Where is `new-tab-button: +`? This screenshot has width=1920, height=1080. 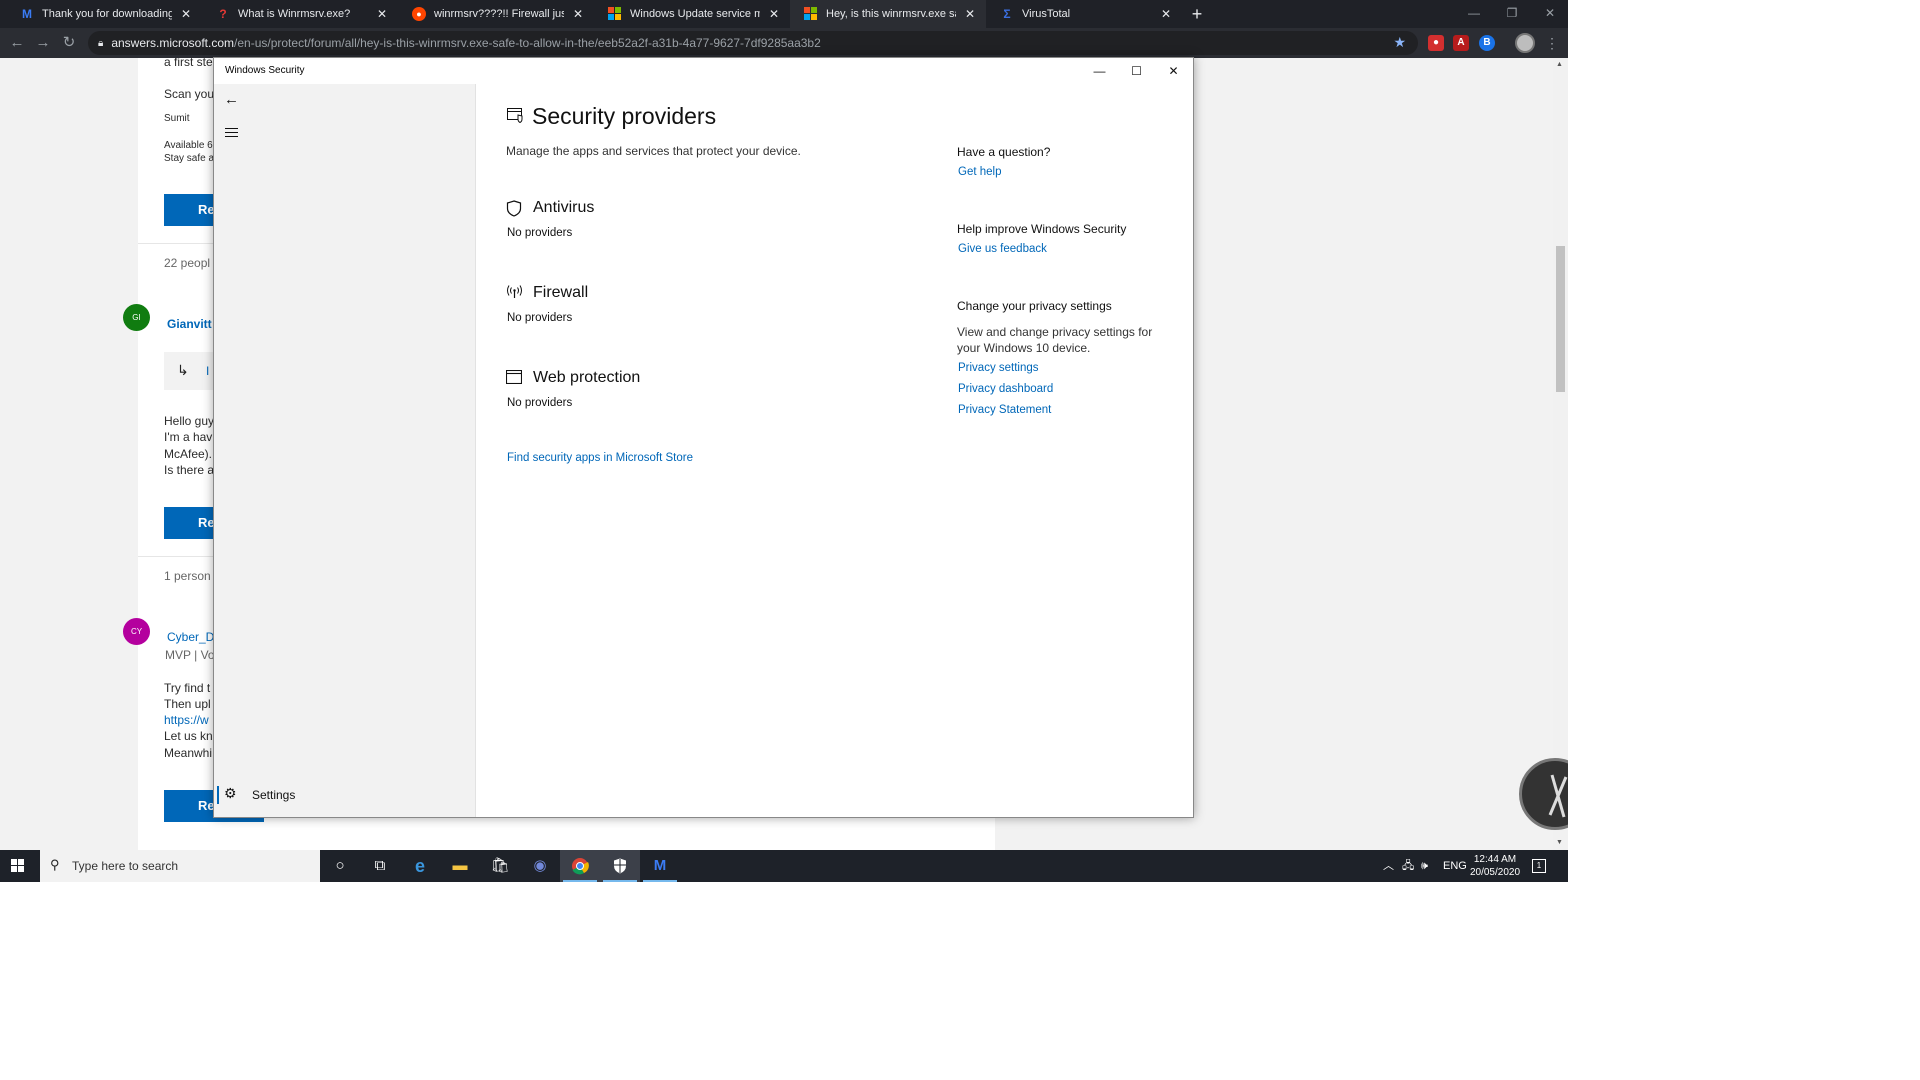 new-tab-button: + is located at coordinates (1197, 14).